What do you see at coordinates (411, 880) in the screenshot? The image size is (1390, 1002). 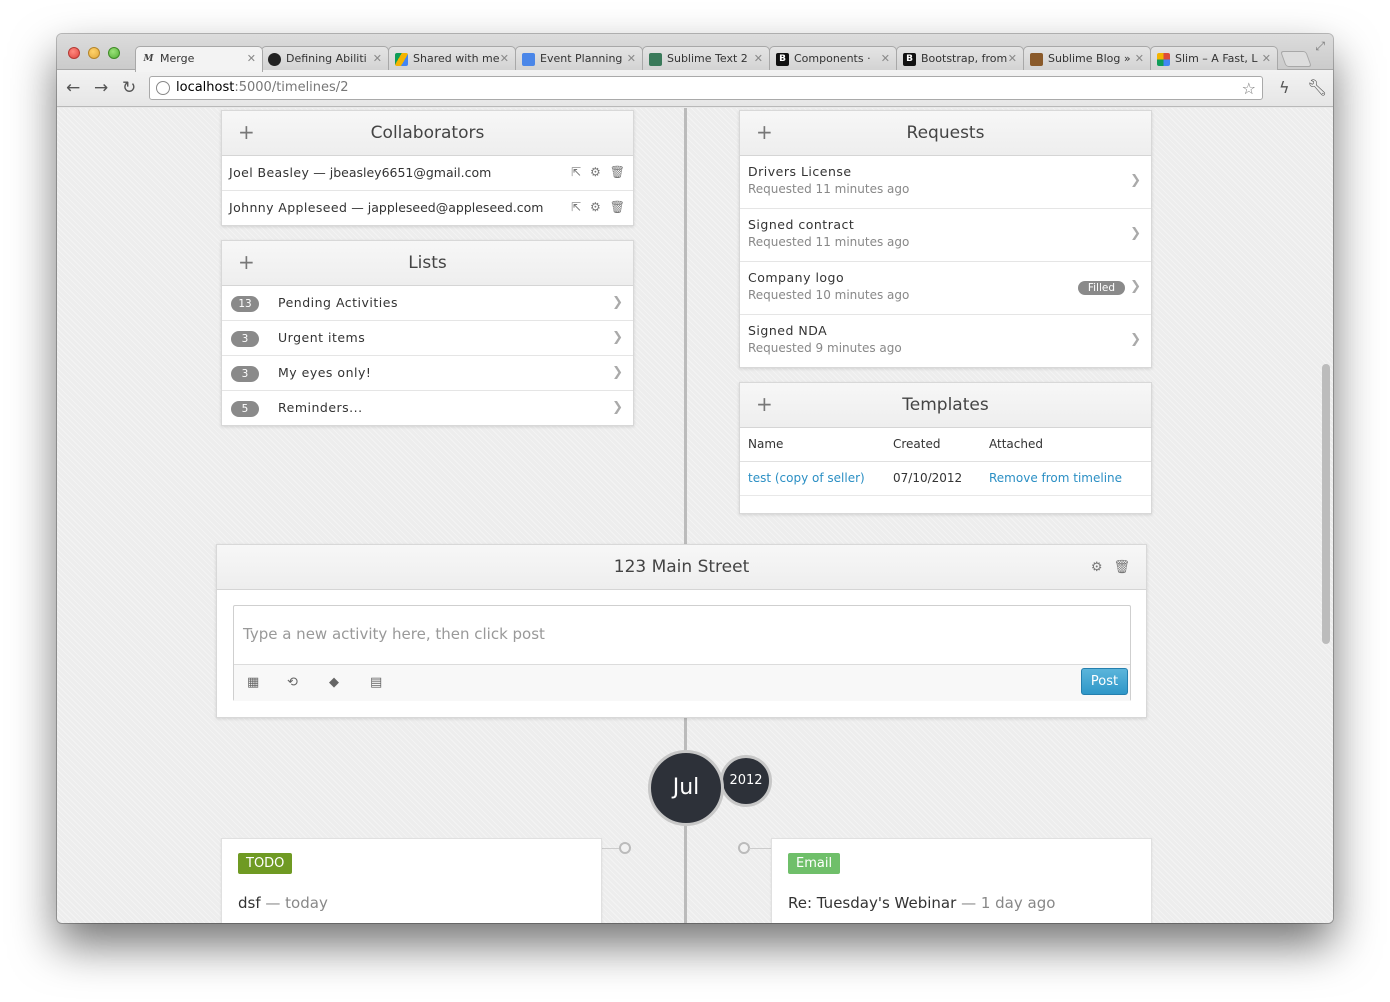 I see `activity-card: TODO dsf — today` at bounding box center [411, 880].